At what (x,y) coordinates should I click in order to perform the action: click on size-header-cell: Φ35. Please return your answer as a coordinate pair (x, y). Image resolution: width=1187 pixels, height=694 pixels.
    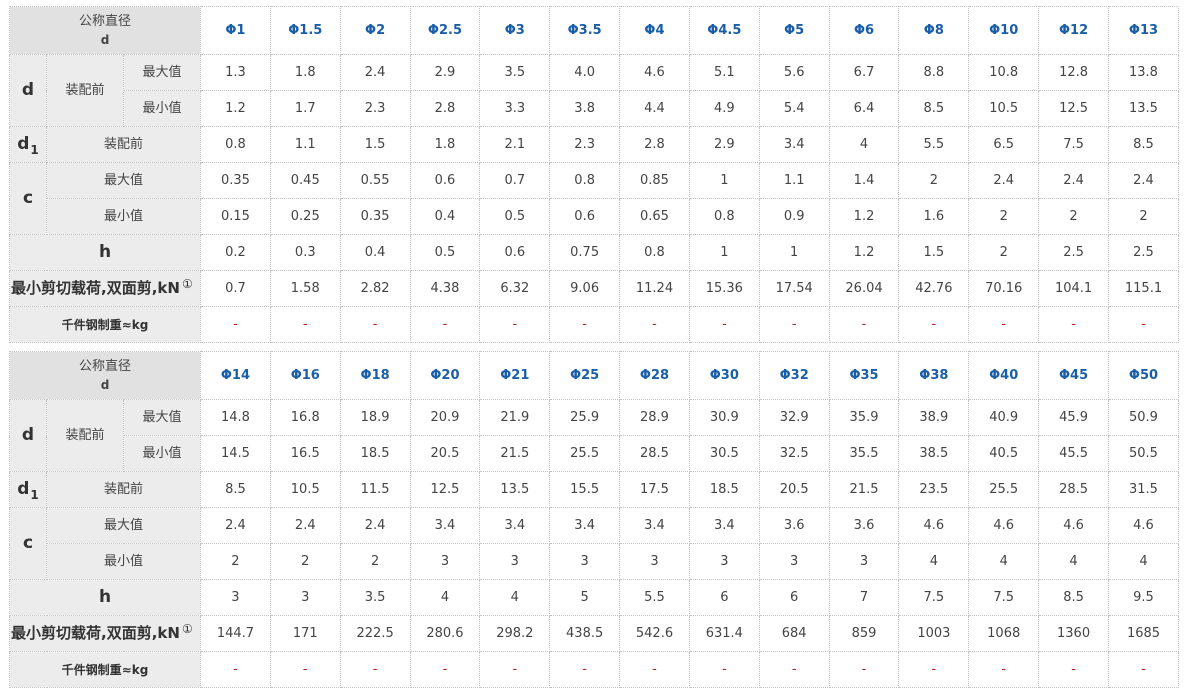
    Looking at the image, I should click on (864, 375).